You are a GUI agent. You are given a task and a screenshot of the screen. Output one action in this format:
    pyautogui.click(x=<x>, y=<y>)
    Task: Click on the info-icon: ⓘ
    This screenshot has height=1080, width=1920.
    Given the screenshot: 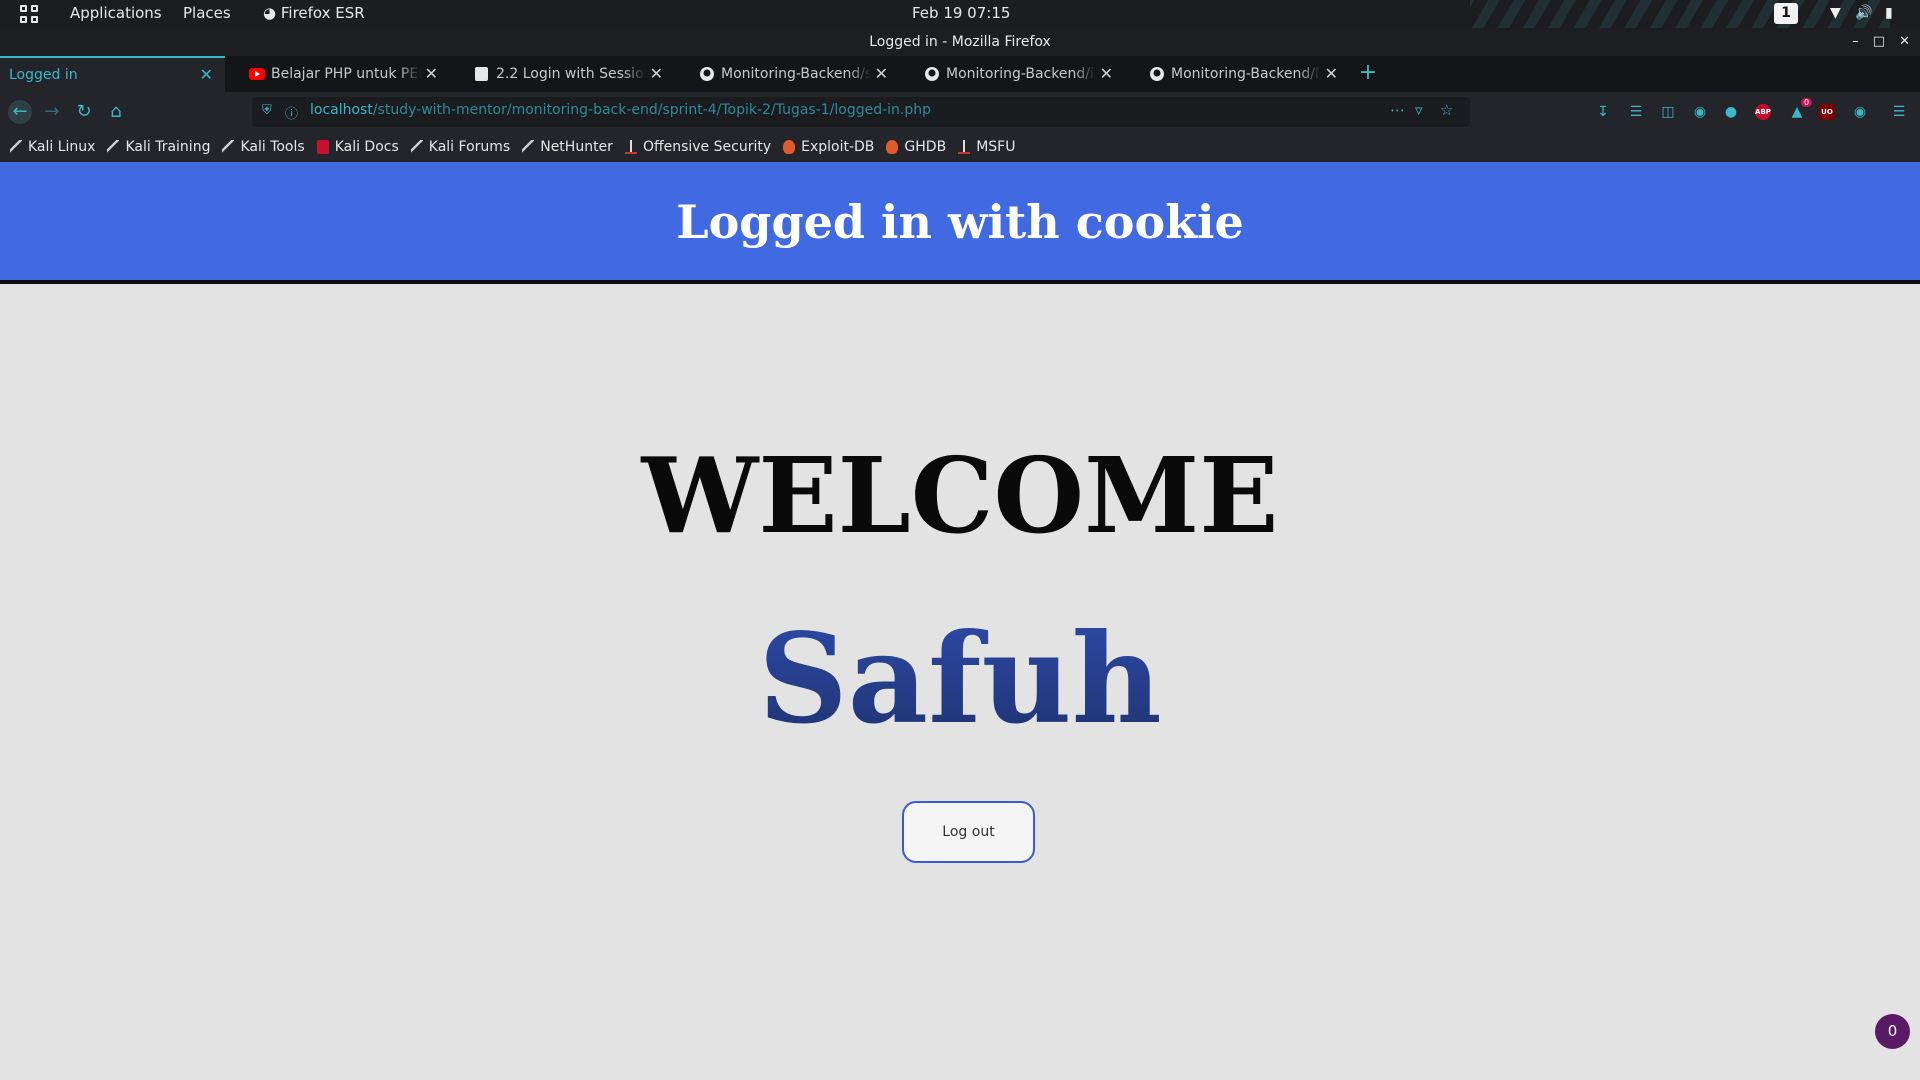 What is the action you would take?
    pyautogui.click(x=291, y=112)
    